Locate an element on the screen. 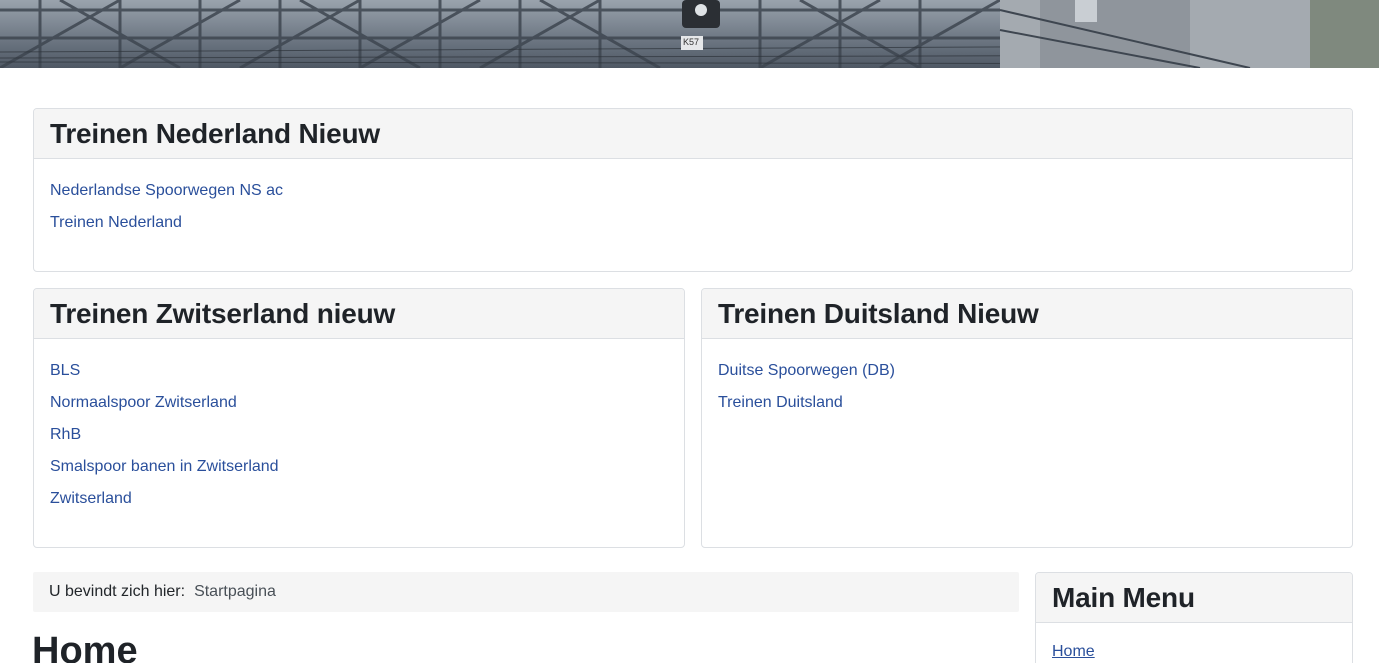 The height and width of the screenshot is (663, 1379). breadcrumb-current: Startpagina is located at coordinates (235, 591).